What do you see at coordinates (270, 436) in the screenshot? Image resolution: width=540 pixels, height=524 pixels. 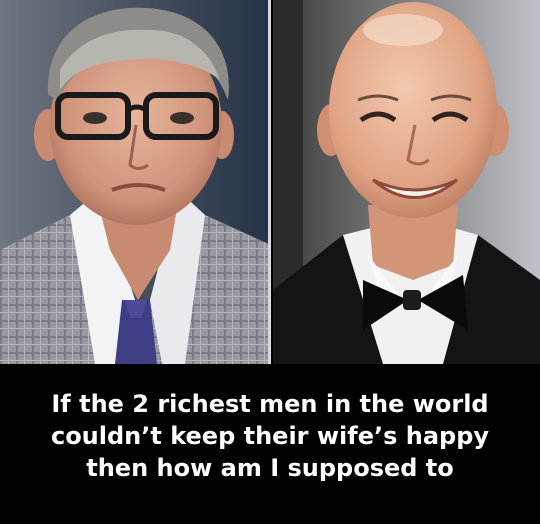 I see `caption-line-2: couldn’t keep their wife’s happy` at bounding box center [270, 436].